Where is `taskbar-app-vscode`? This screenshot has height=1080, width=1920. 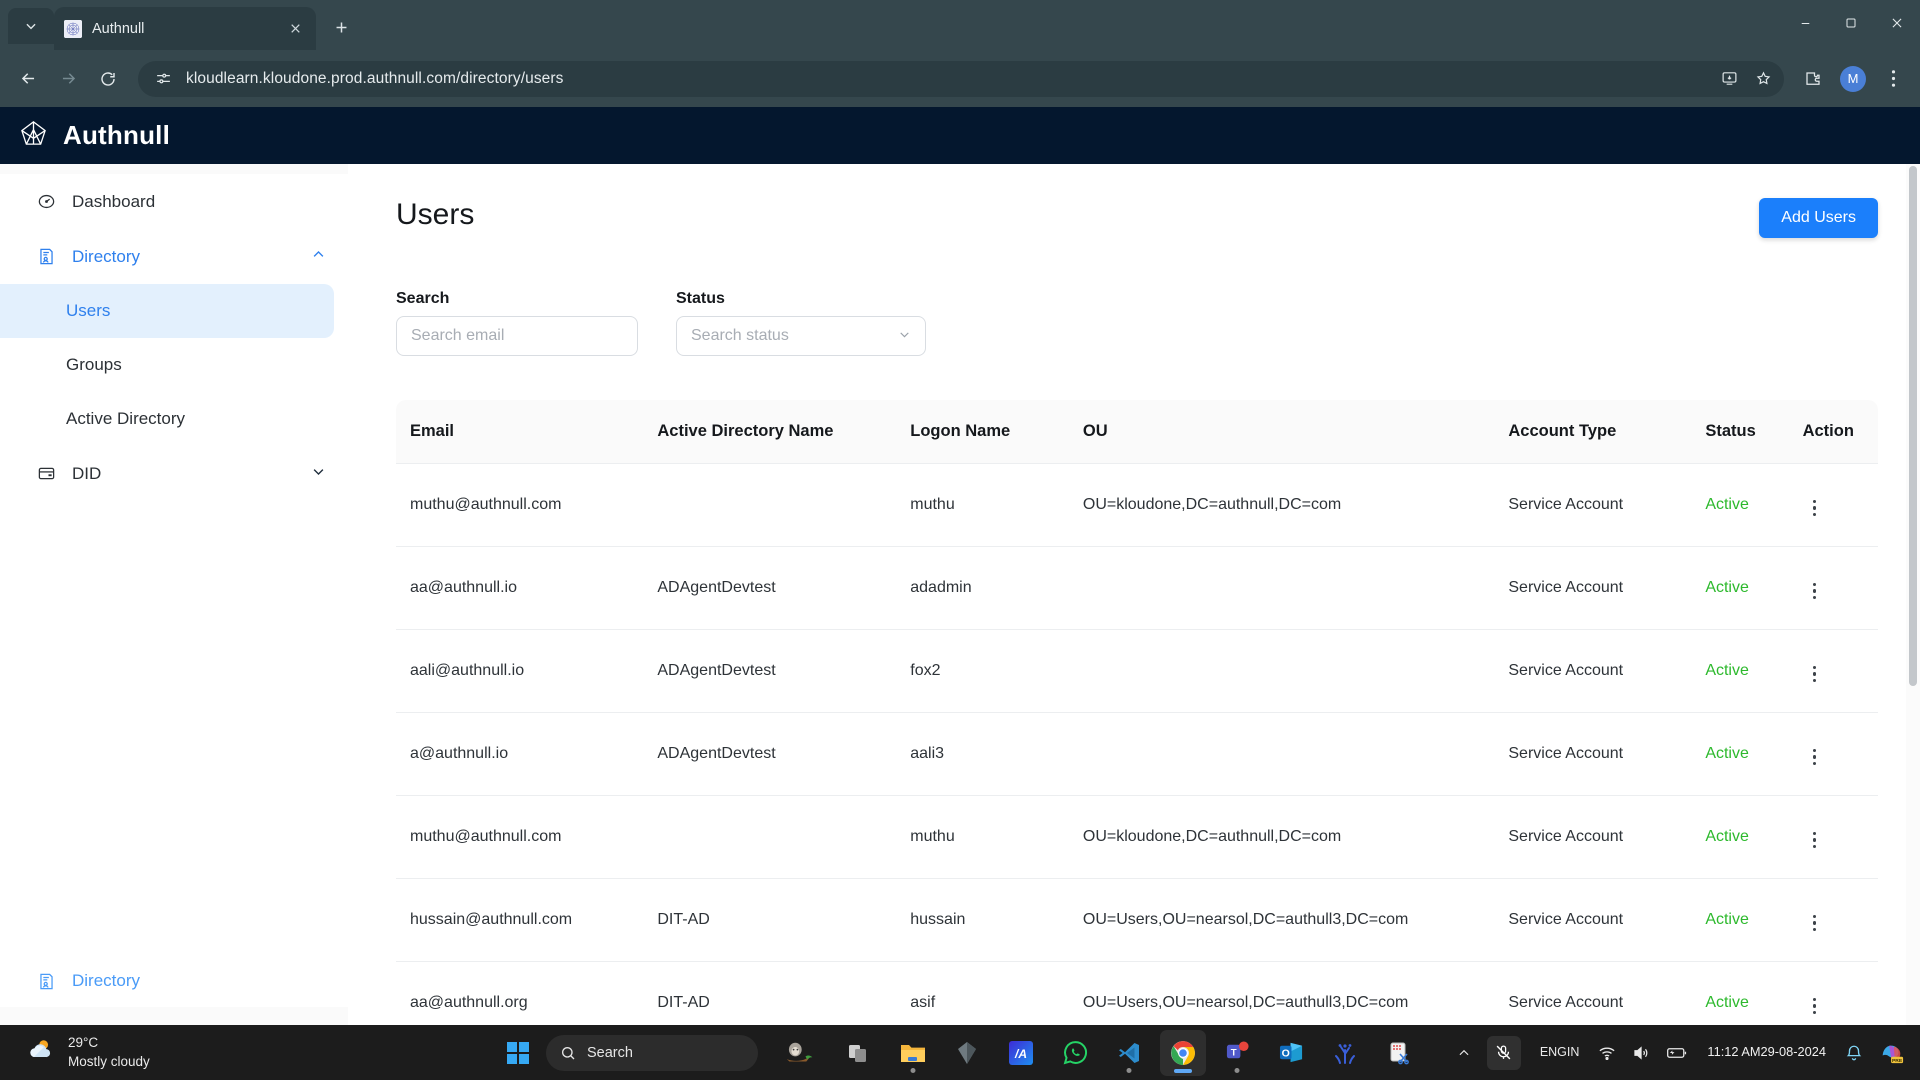
taskbar-app-vscode is located at coordinates (1129, 1053).